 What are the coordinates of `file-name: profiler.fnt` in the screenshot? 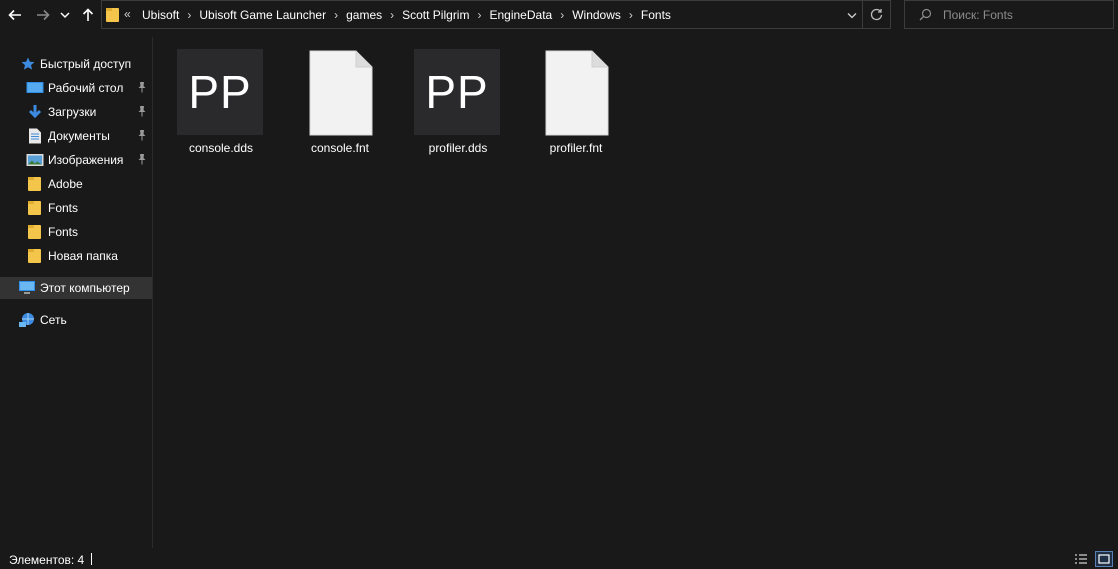 It's located at (576, 148).